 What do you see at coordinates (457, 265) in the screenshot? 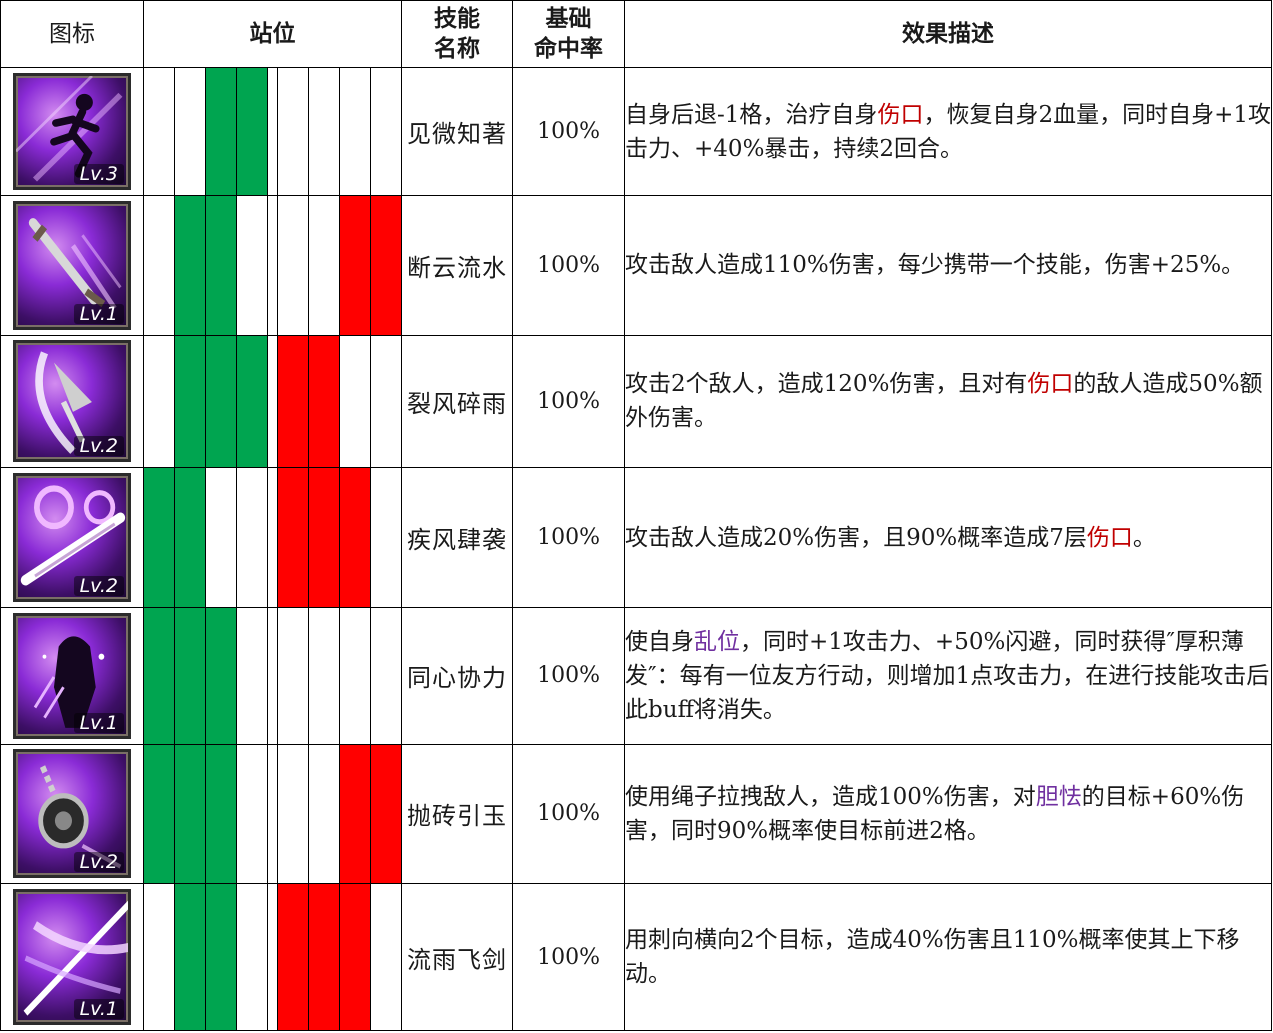
I see `skill-name: 断云流水` at bounding box center [457, 265].